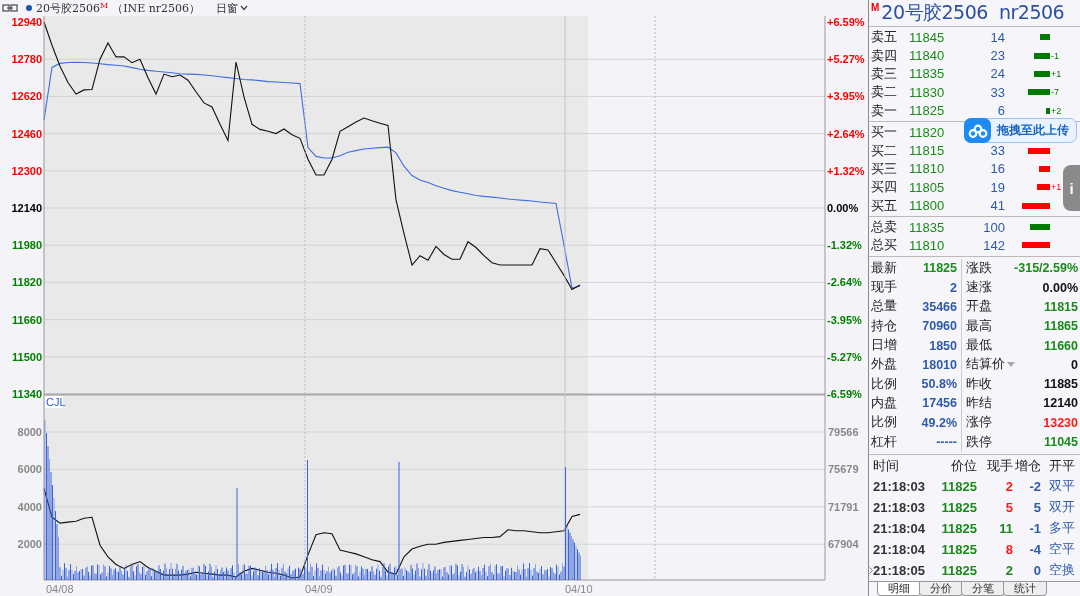 The height and width of the screenshot is (596, 1080). Describe the element at coordinates (884, 423) in the screenshot. I see `stat-label: 比例` at that location.